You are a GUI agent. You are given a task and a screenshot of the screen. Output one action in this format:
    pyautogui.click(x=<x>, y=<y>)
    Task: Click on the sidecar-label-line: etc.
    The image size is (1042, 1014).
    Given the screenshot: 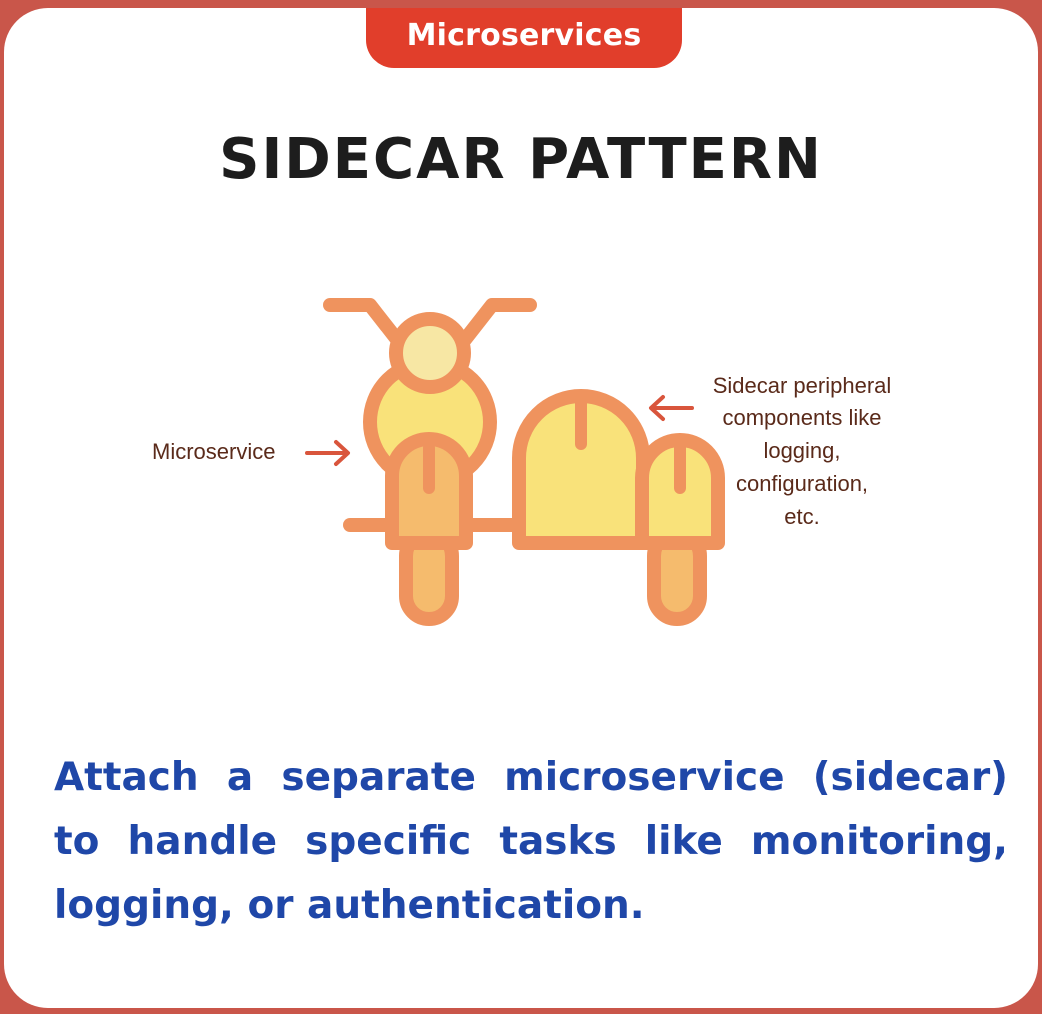 What is the action you would take?
    pyautogui.click(x=801, y=516)
    